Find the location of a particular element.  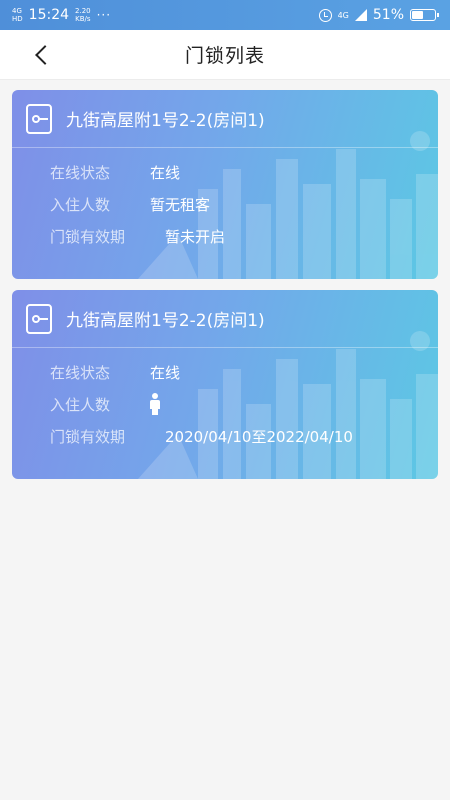

card-body: 在线状态 在线 入住人数 门锁有效期 2020/04/10至2022/04/10 is located at coordinates (225, 400).